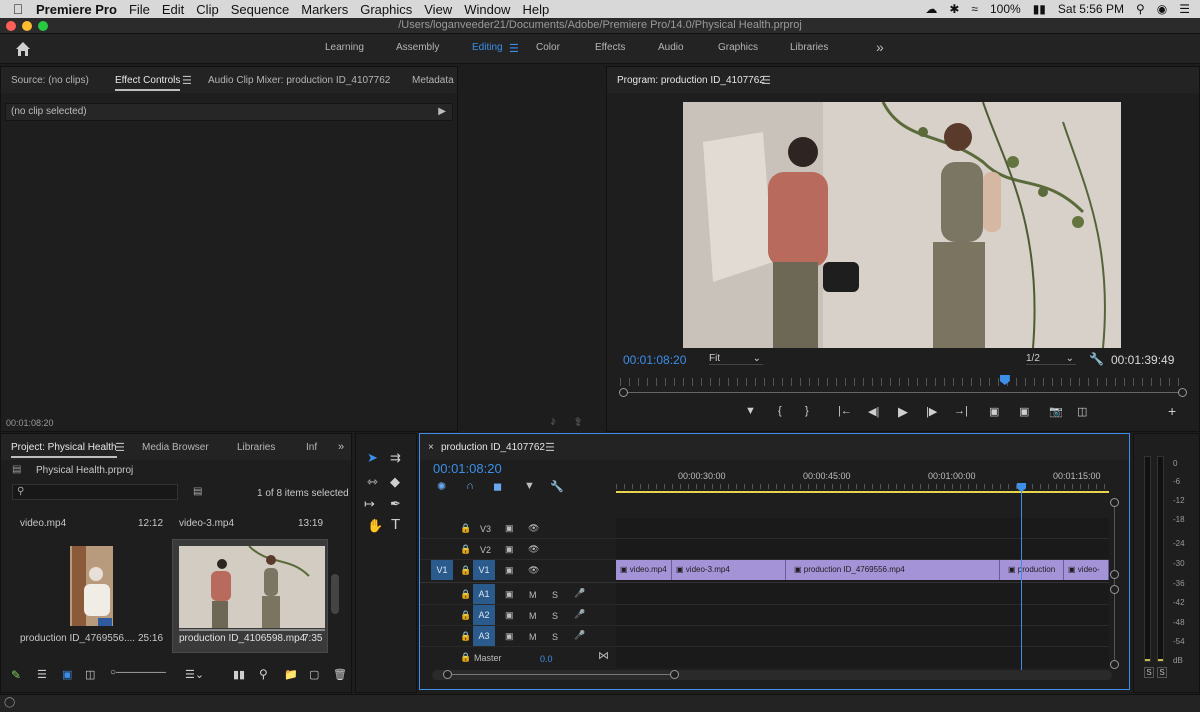 This screenshot has height=712, width=1200. What do you see at coordinates (772, 675) in the screenshot?
I see `horizontal-scrollbar` at bounding box center [772, 675].